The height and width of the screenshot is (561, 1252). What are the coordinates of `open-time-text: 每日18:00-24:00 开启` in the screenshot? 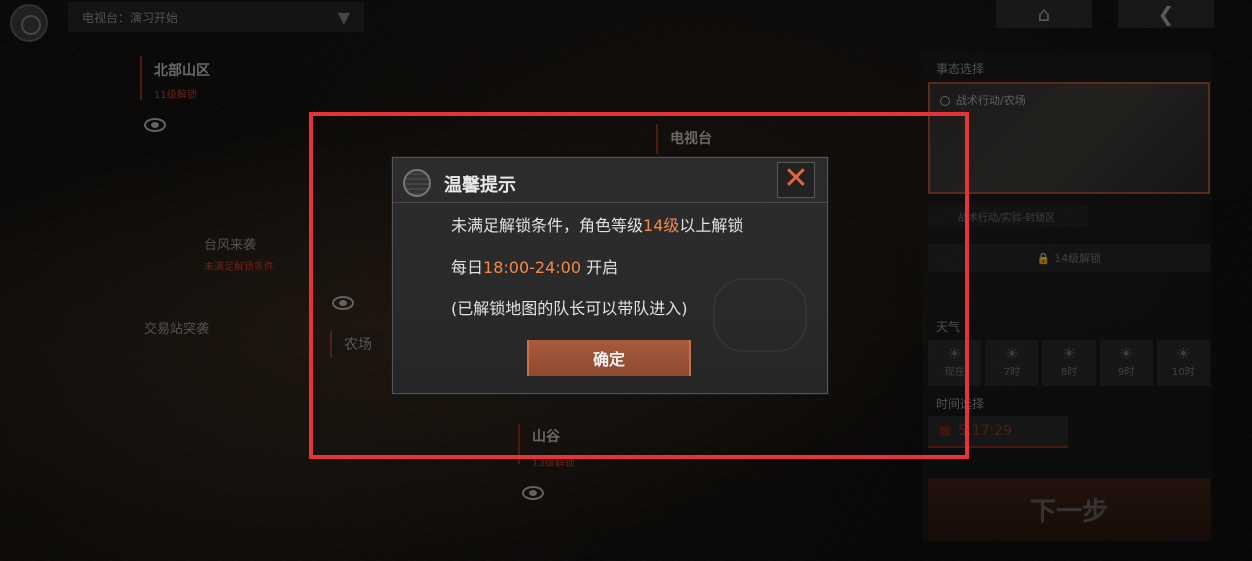 It's located at (535, 267).